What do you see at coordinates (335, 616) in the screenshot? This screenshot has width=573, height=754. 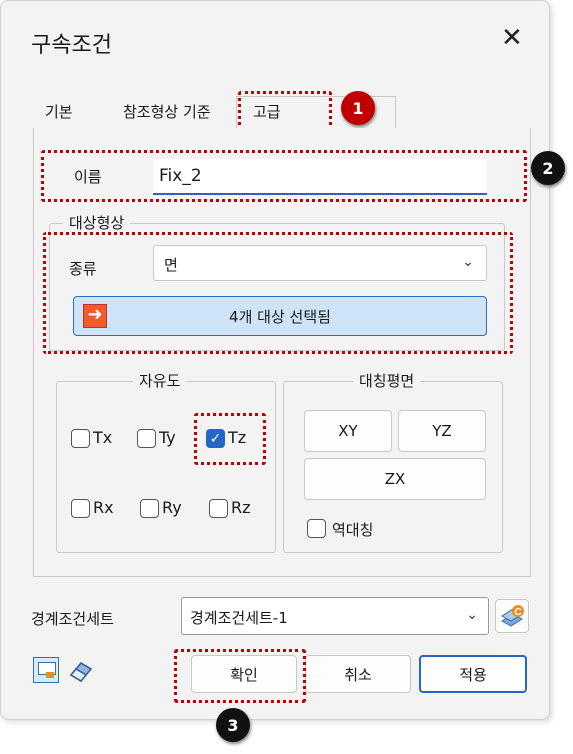 I see `bc-set-select: 경계조건세트-1 ⌄` at bounding box center [335, 616].